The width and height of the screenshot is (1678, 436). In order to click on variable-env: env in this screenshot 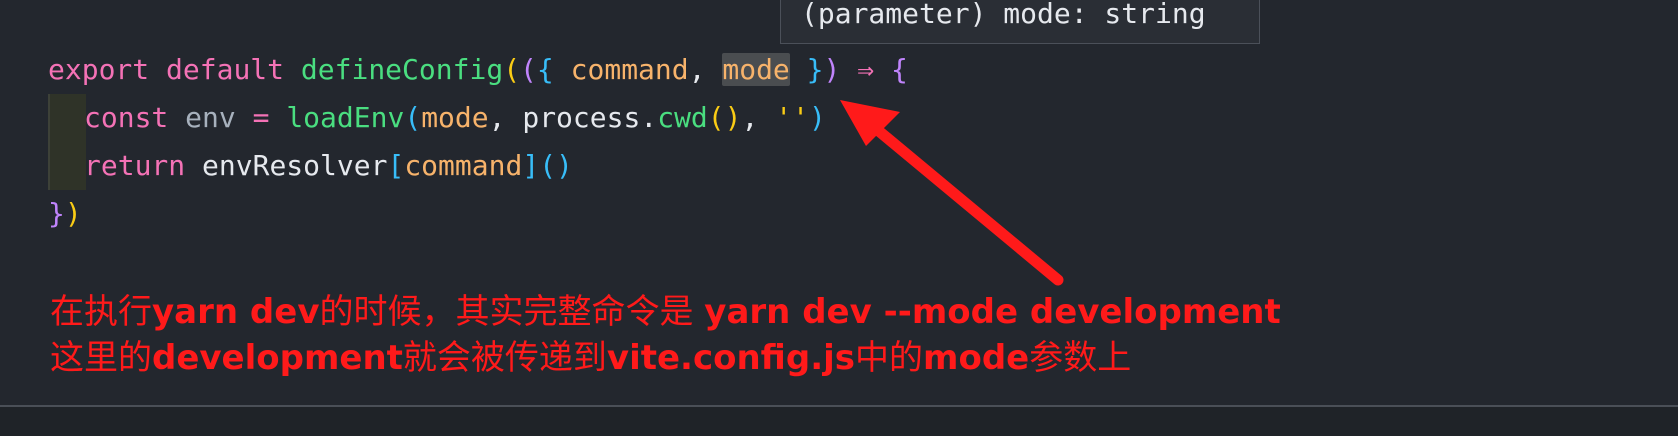, I will do `click(210, 117)`.